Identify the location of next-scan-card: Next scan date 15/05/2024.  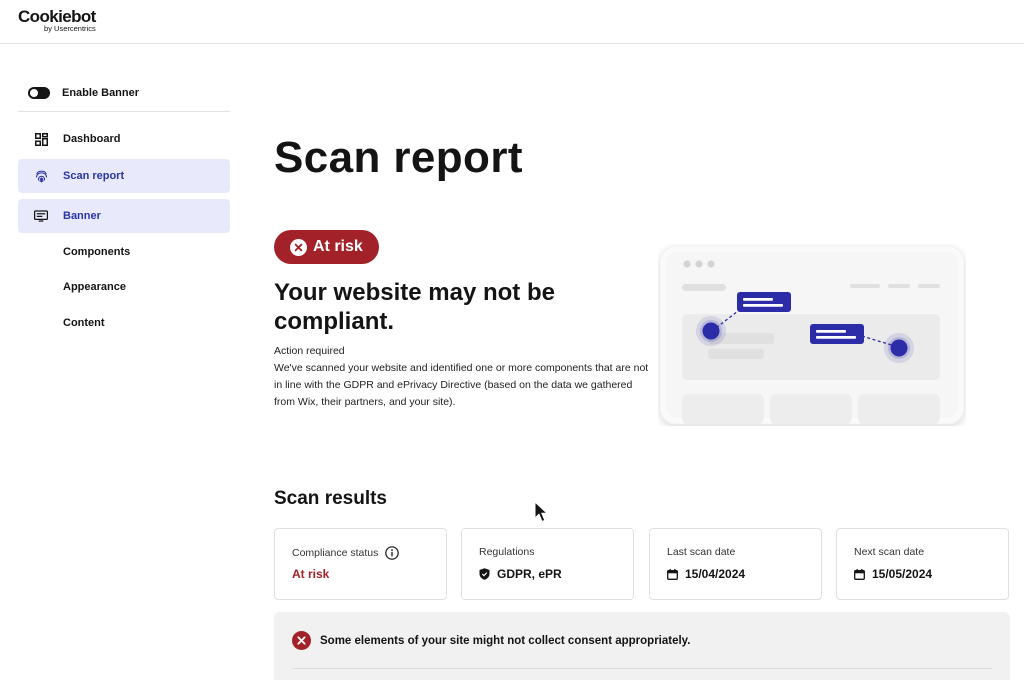
(922, 564).